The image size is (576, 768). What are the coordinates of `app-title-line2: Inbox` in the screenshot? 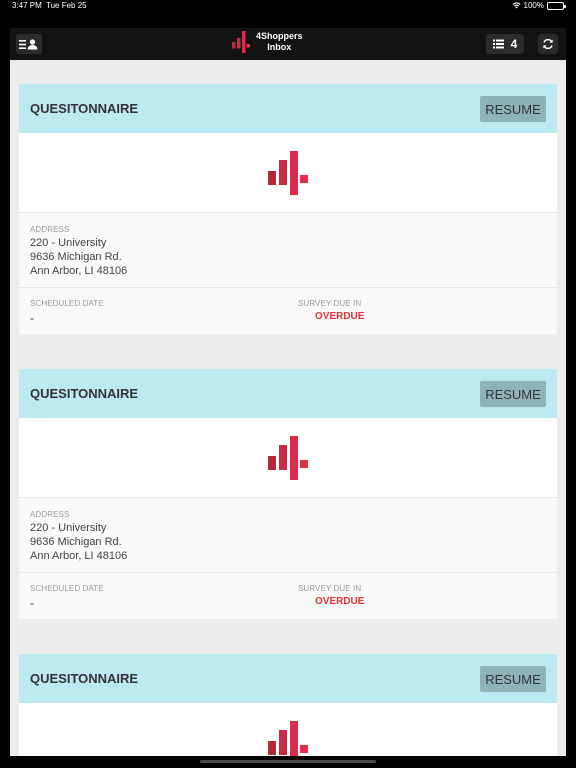 It's located at (279, 47).